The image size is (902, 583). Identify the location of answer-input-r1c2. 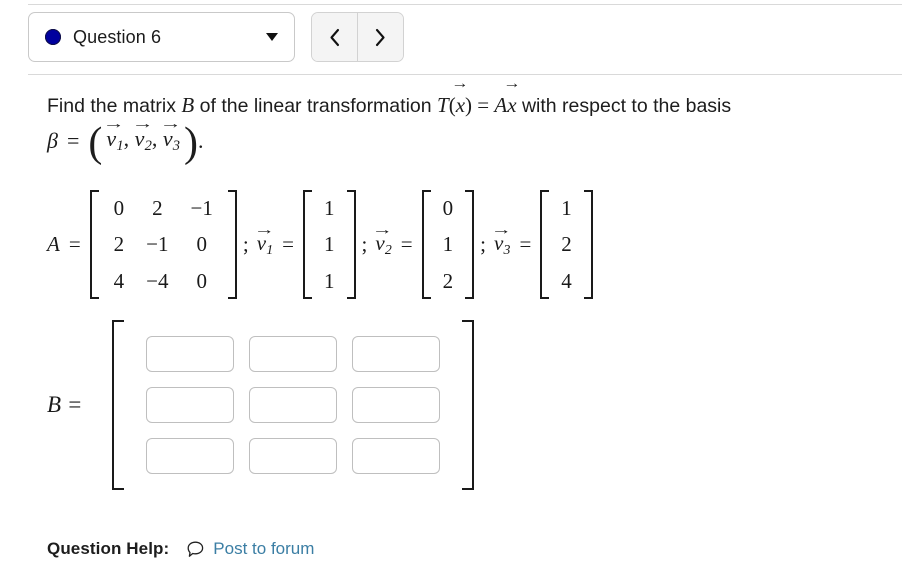
(293, 354).